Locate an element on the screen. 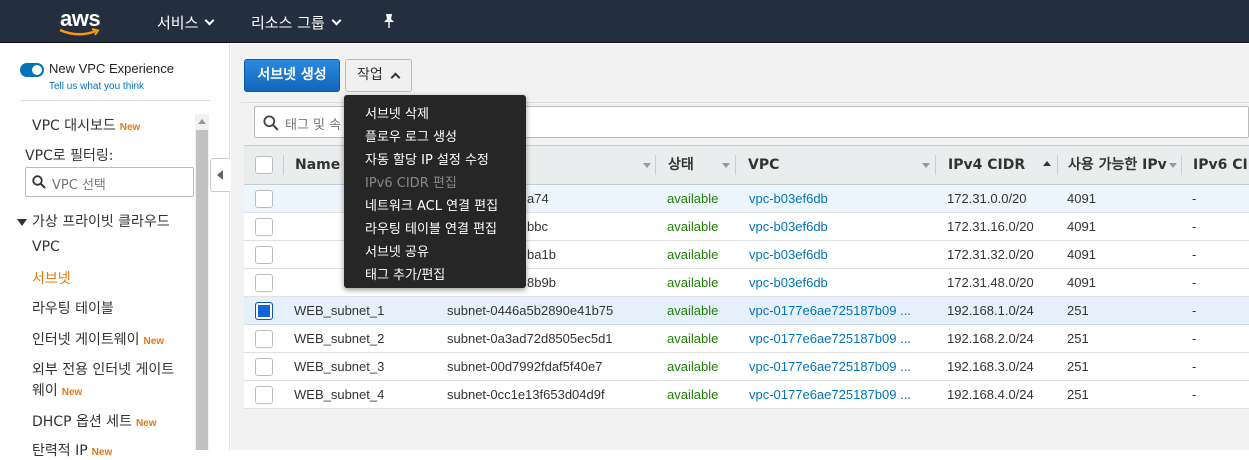  sidebar-item-internet-gateways: 인터넷 게이트웨이 New is located at coordinates (98, 339).